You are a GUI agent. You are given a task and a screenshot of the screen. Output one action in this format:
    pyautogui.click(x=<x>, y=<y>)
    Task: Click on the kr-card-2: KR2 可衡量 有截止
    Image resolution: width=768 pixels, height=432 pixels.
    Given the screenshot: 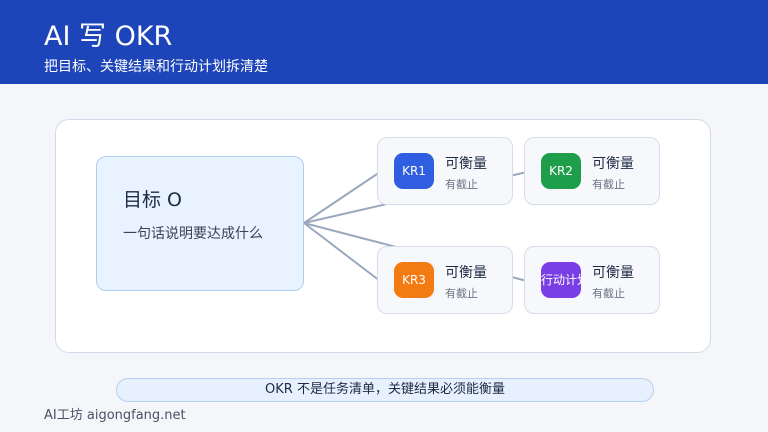 What is the action you would take?
    pyautogui.click(x=592, y=171)
    